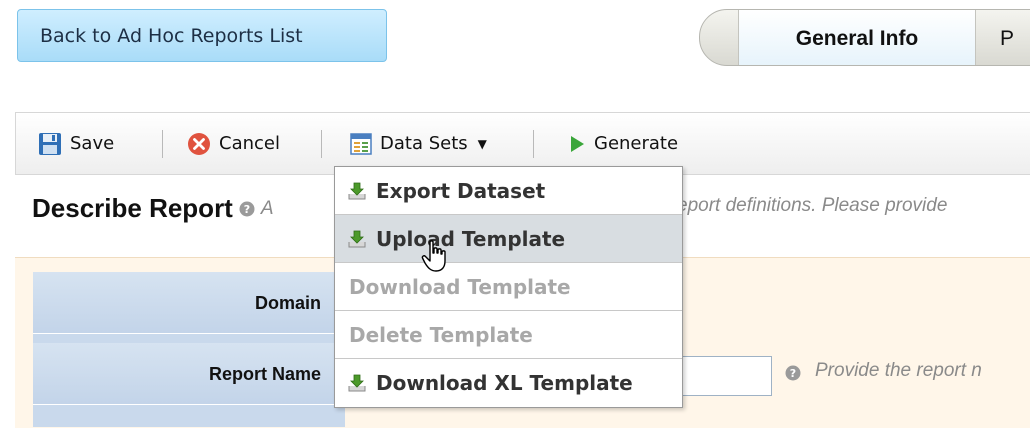 Image resolution: width=1030 pixels, height=428 pixels. I want to click on menu-item-label: Download Template, so click(460, 286).